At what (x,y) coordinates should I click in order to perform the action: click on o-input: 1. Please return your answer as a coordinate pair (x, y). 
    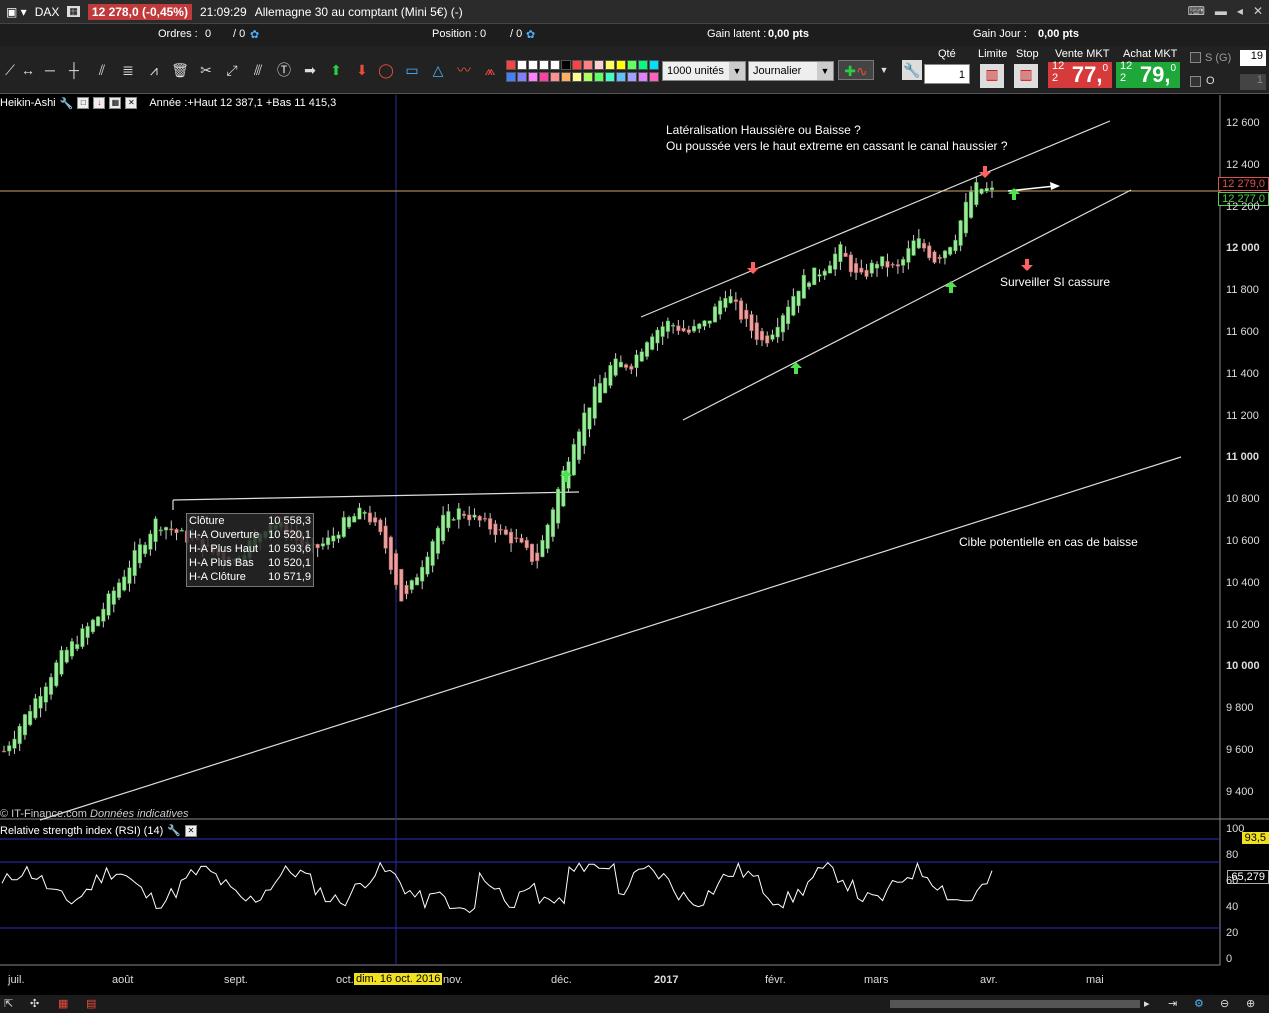
    Looking at the image, I should click on (1253, 82).